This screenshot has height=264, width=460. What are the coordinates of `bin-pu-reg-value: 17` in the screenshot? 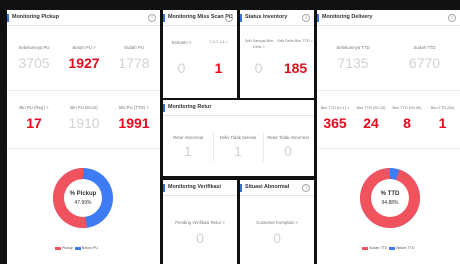 It's located at (34, 123).